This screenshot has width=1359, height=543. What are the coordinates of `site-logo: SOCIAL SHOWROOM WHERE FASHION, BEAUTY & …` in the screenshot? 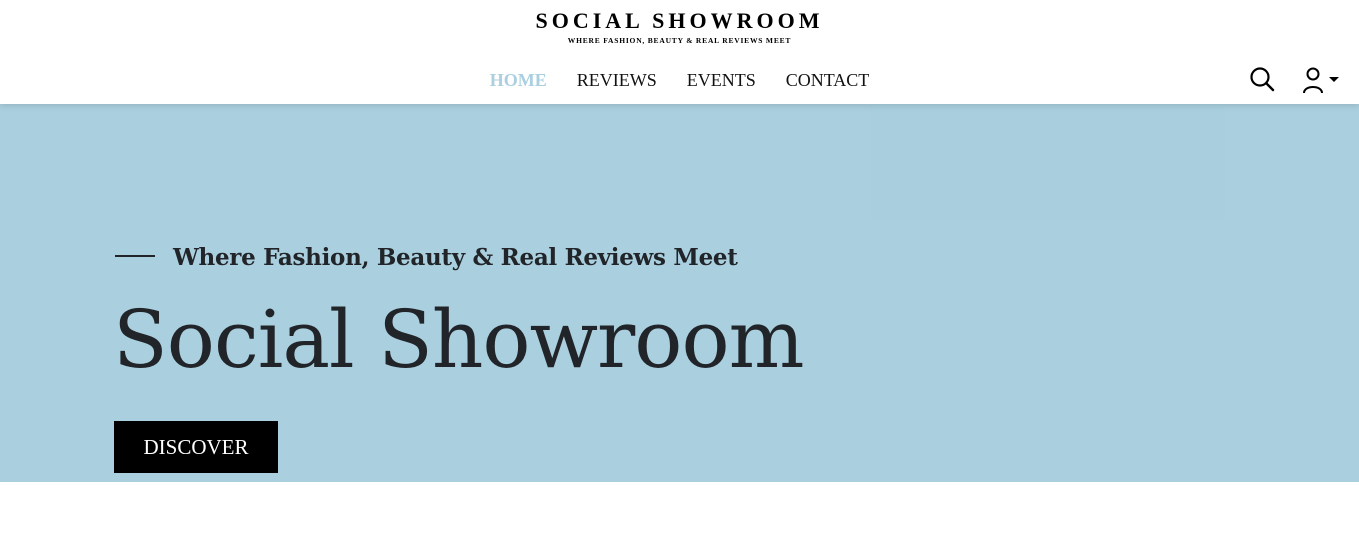 It's located at (679, 27).